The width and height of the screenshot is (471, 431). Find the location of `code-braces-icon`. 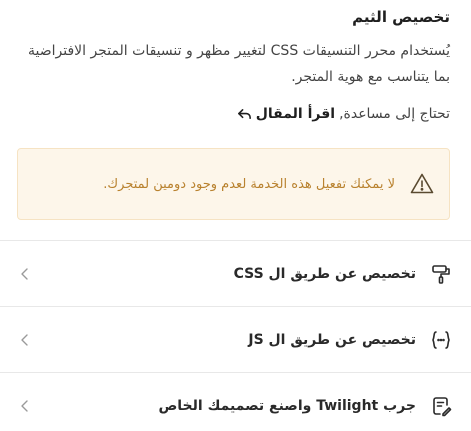

code-braces-icon is located at coordinates (441, 340).